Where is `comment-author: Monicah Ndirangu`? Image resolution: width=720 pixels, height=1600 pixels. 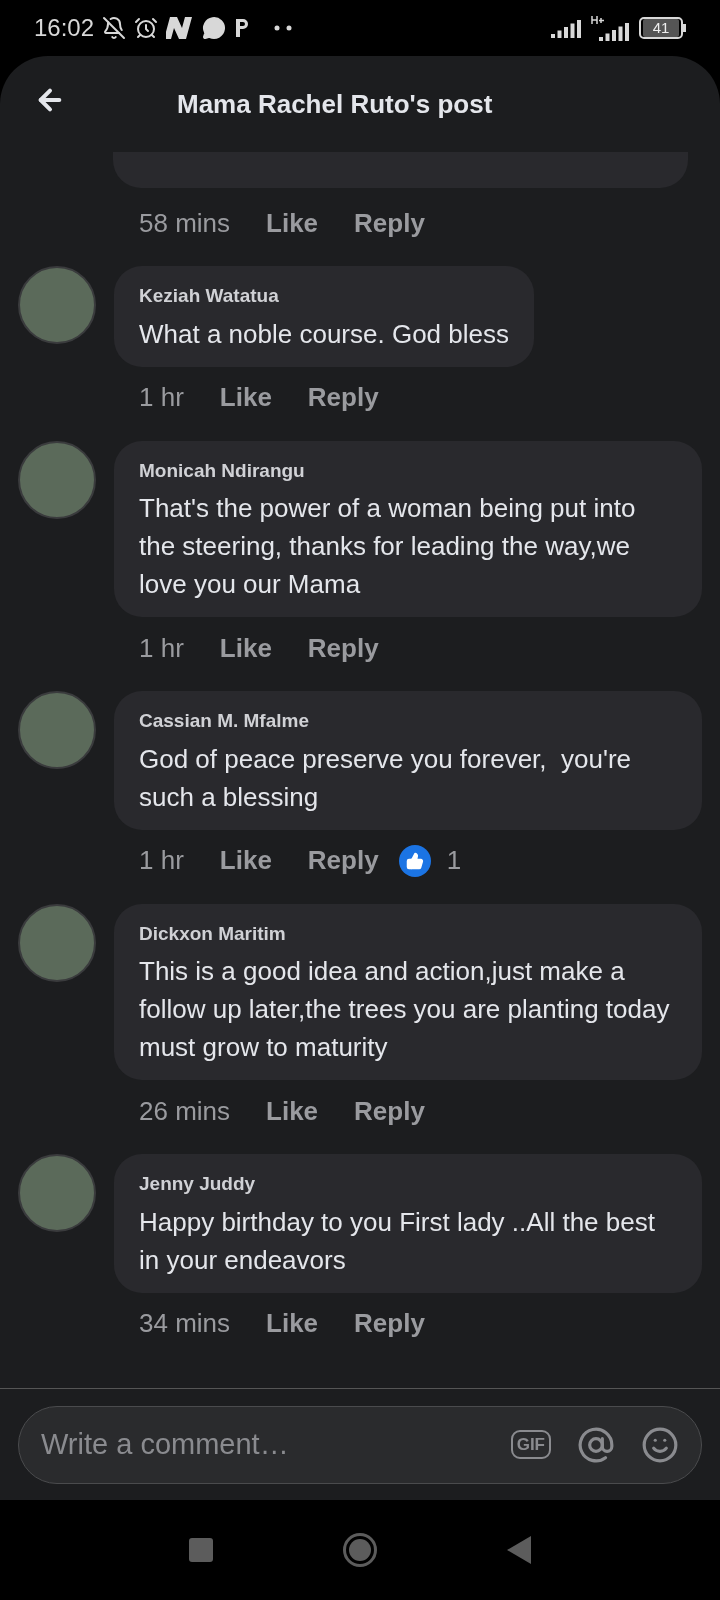 comment-author: Monicah Ndirangu is located at coordinates (408, 470).